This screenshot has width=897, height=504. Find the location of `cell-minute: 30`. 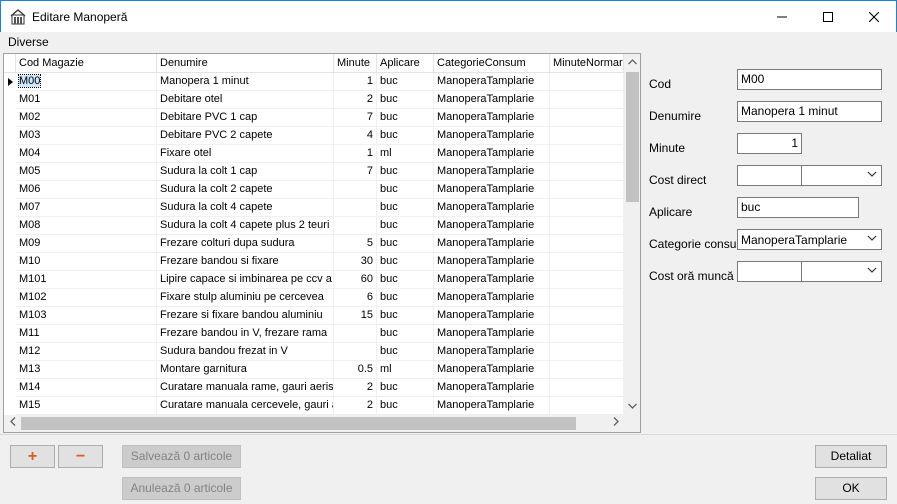

cell-minute: 30 is located at coordinates (355, 262).